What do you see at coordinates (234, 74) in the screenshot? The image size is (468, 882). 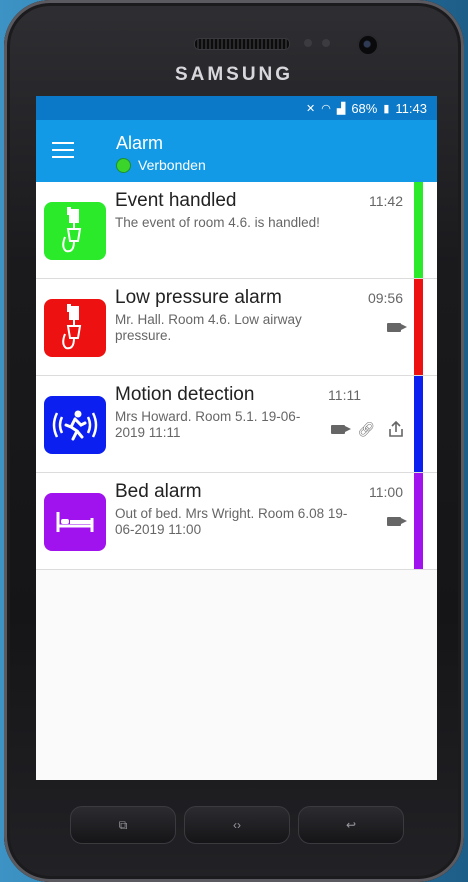 I see `device-brand: SAMSUNG` at bounding box center [234, 74].